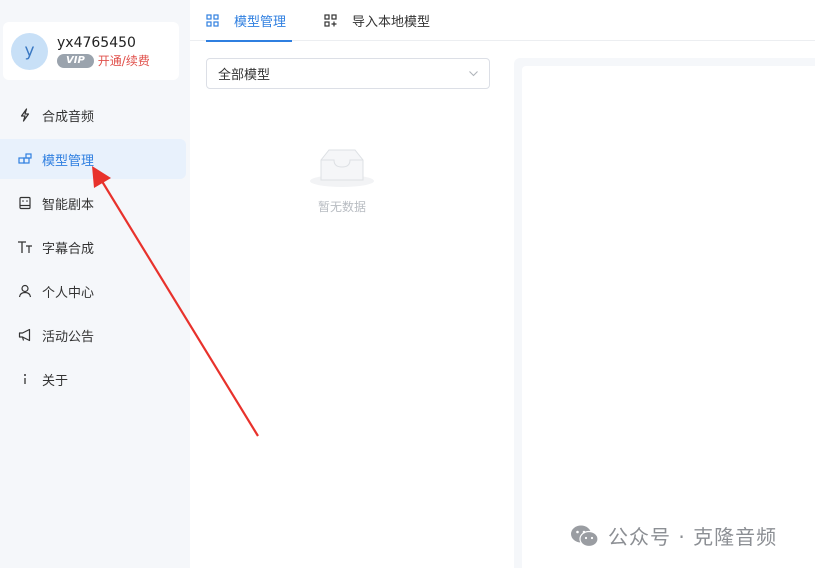 Image resolution: width=815 pixels, height=568 pixels. I want to click on sidebar-item-label: 模型管理, so click(68, 161).